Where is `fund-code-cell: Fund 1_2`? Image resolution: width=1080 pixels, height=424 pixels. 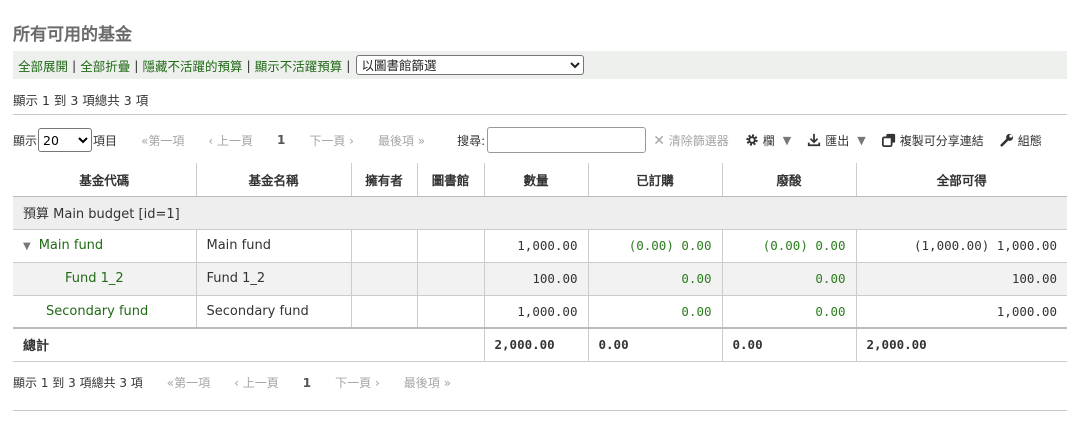
fund-code-cell: Fund 1_2 is located at coordinates (105, 279).